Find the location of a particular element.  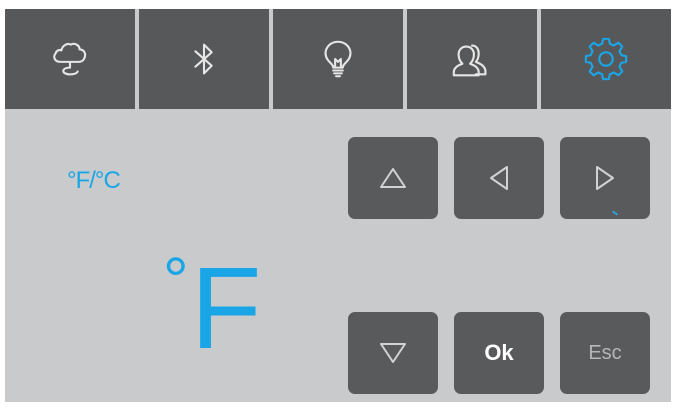

esc-button: Esc is located at coordinates (605, 353).